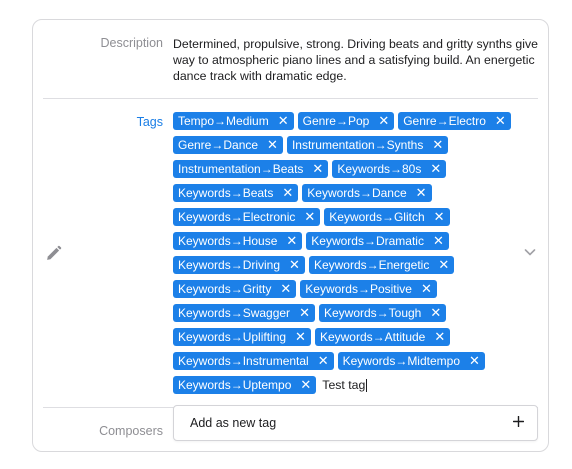 Image resolution: width=572 pixels, height=469 pixels. What do you see at coordinates (232, 337) in the screenshot?
I see `tag-label: Keywords→Uplifting` at bounding box center [232, 337].